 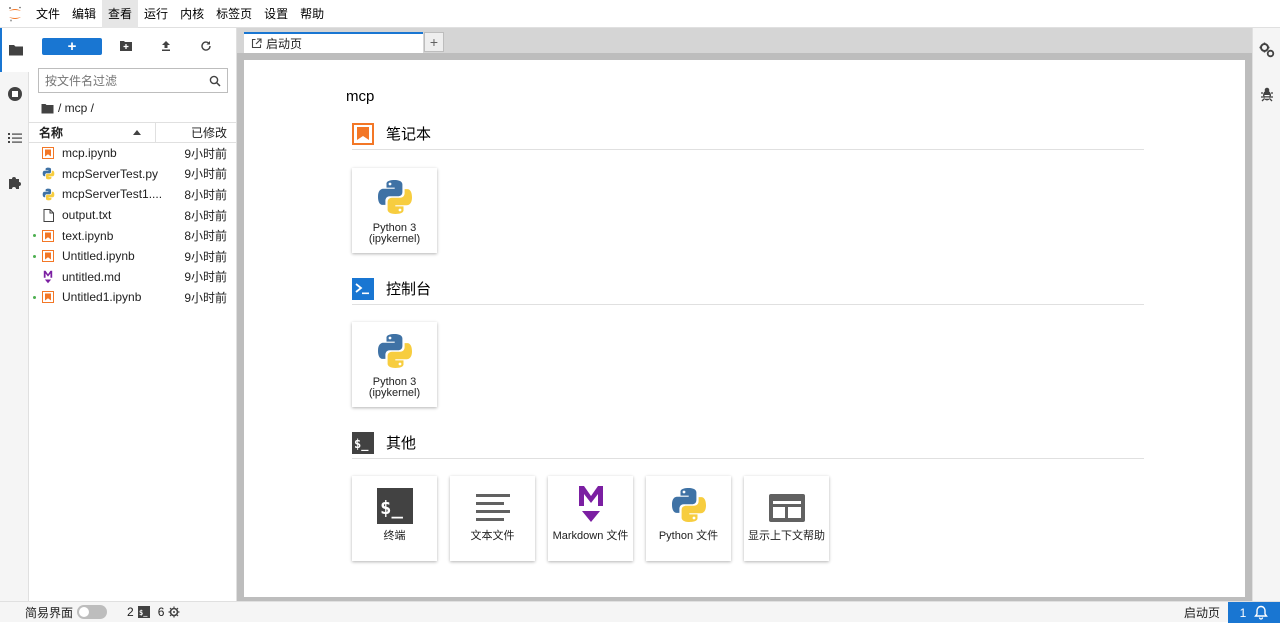 I want to click on section-notebook-title: 笔记本, so click(x=409, y=134).